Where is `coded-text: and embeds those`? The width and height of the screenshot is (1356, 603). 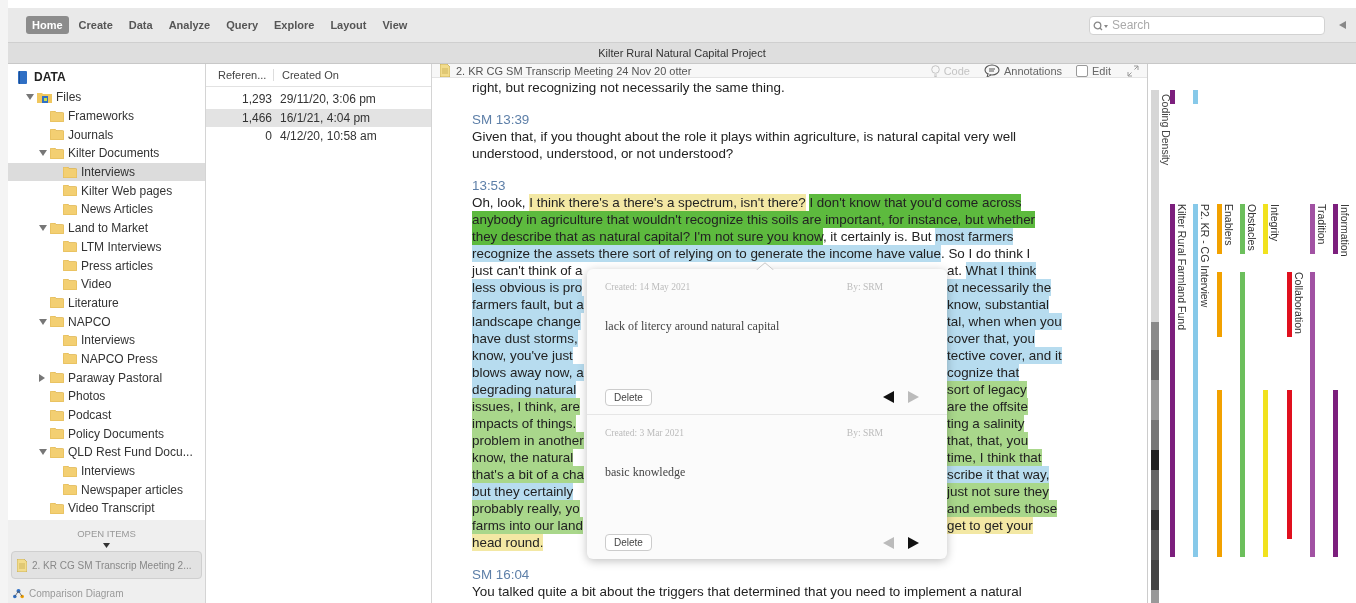
coded-text: and embeds those is located at coordinates (1002, 508).